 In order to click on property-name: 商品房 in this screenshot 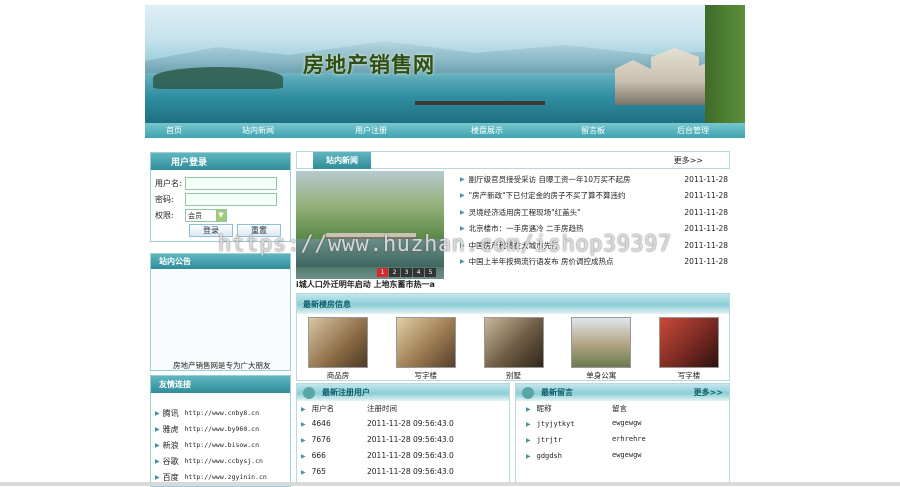, I will do `click(338, 375)`.